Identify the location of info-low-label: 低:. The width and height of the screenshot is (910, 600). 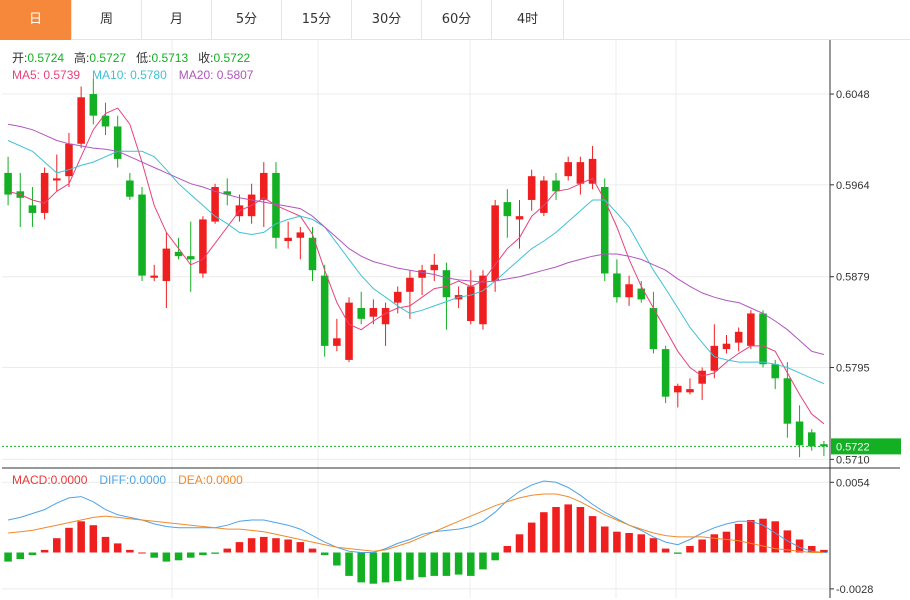
(143, 58).